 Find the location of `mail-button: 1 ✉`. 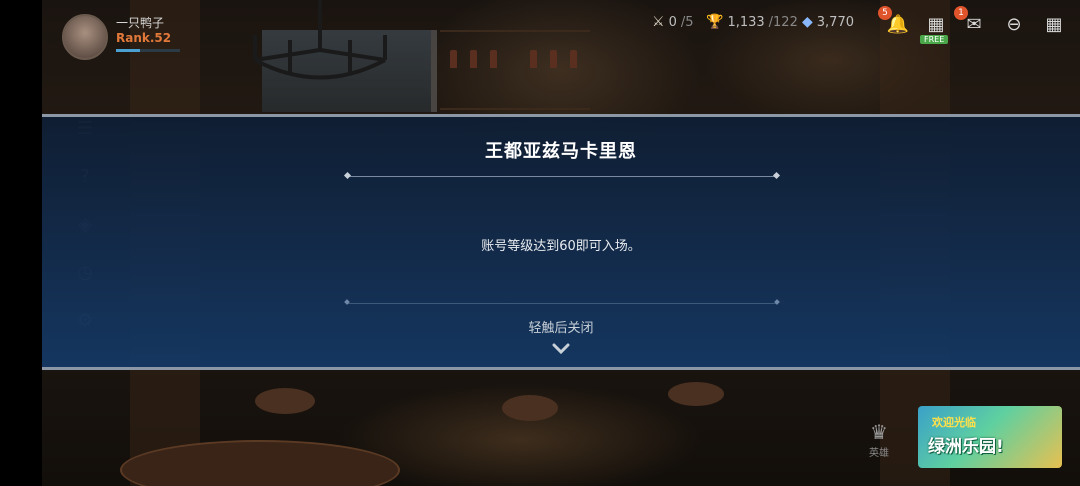

mail-button: 1 ✉ is located at coordinates (971, 22).